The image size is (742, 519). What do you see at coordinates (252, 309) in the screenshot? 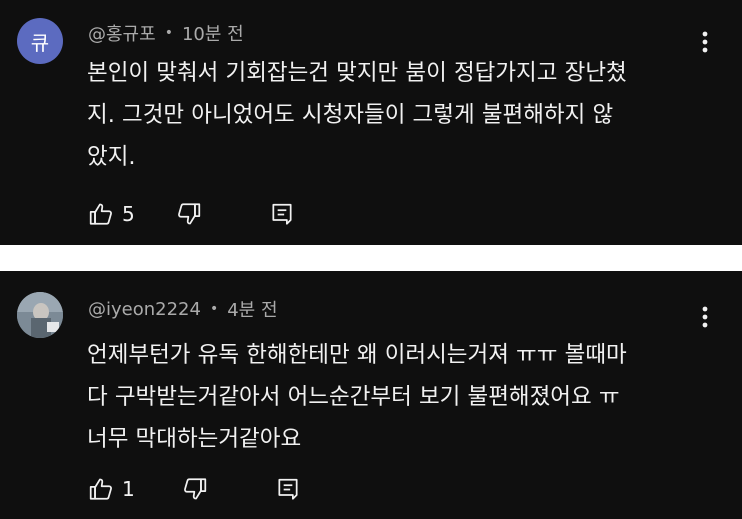
I see `comment-time: 4분 전` at bounding box center [252, 309].